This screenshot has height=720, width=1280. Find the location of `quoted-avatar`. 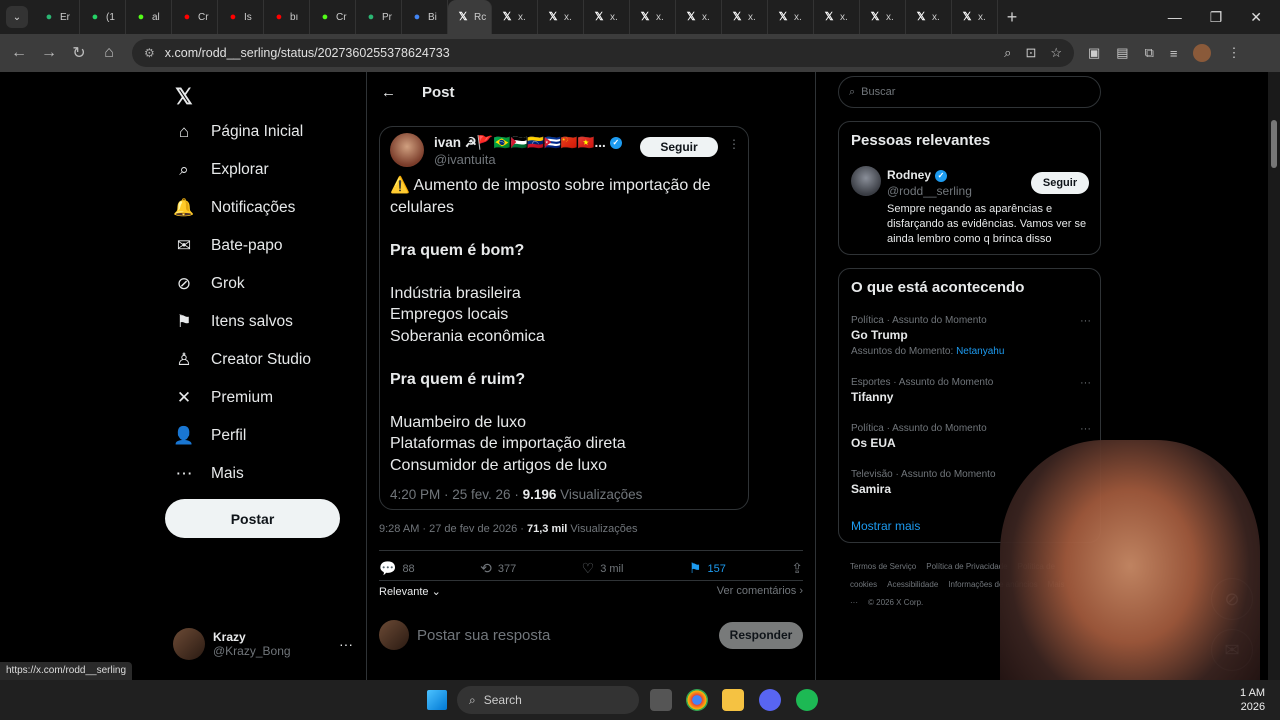

quoted-avatar is located at coordinates (407, 150).